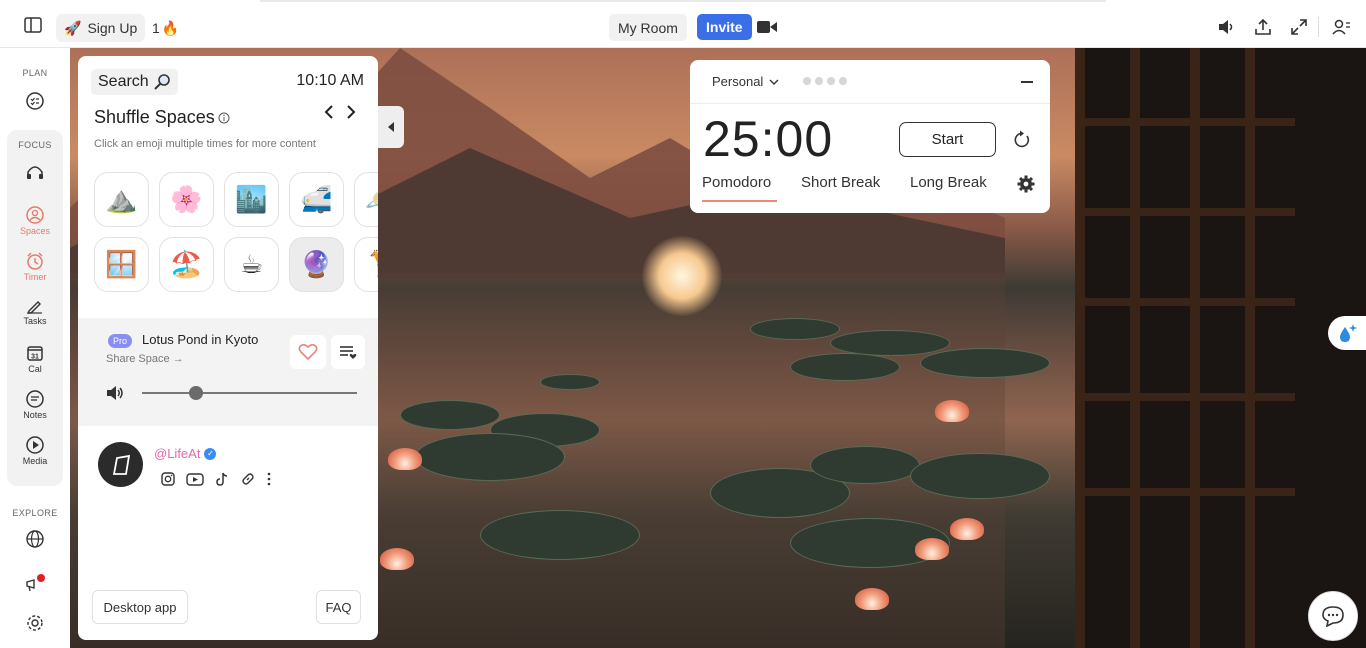  What do you see at coordinates (185, 453) in the screenshot?
I see `creator-handle: @LifeAt ✓` at bounding box center [185, 453].